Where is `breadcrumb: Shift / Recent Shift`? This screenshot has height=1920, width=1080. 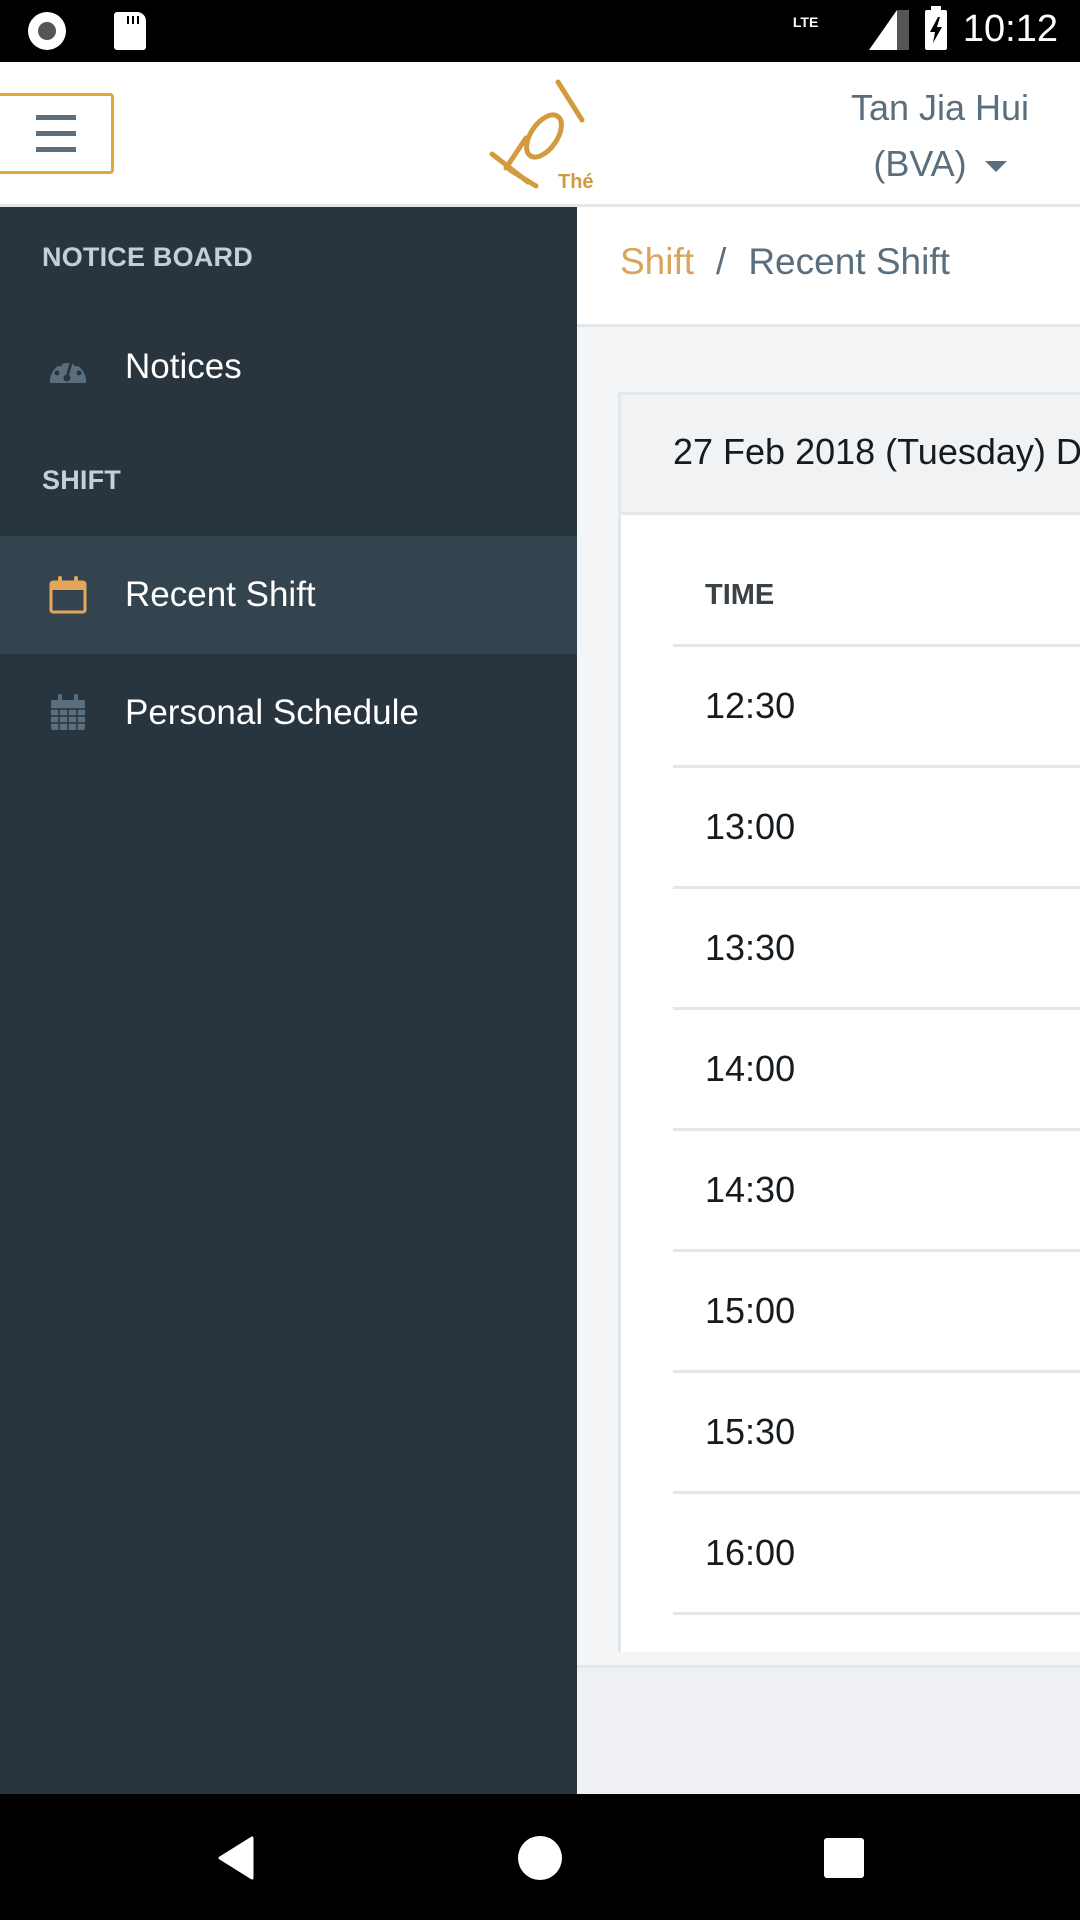 breadcrumb: Shift / Recent Shift is located at coordinates (785, 262).